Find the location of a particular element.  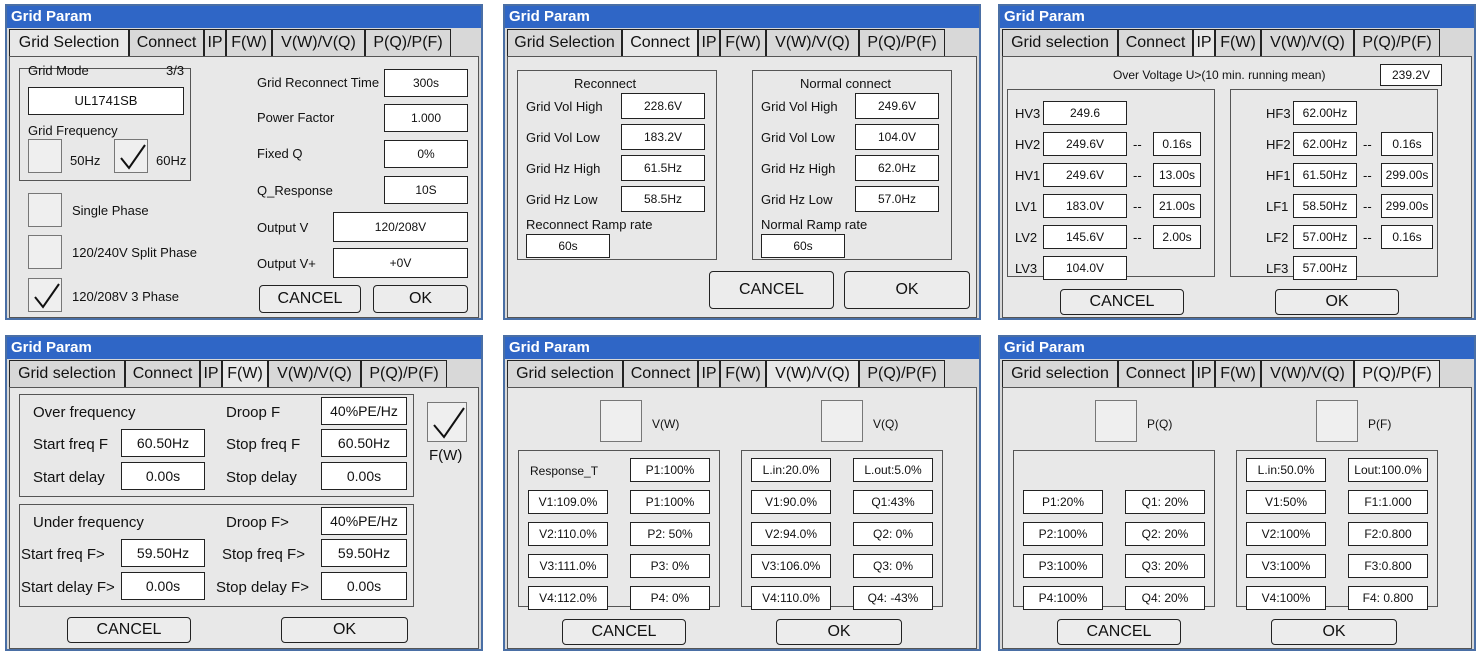

rec-hz-low-field: 58.5Hz is located at coordinates (663, 199).